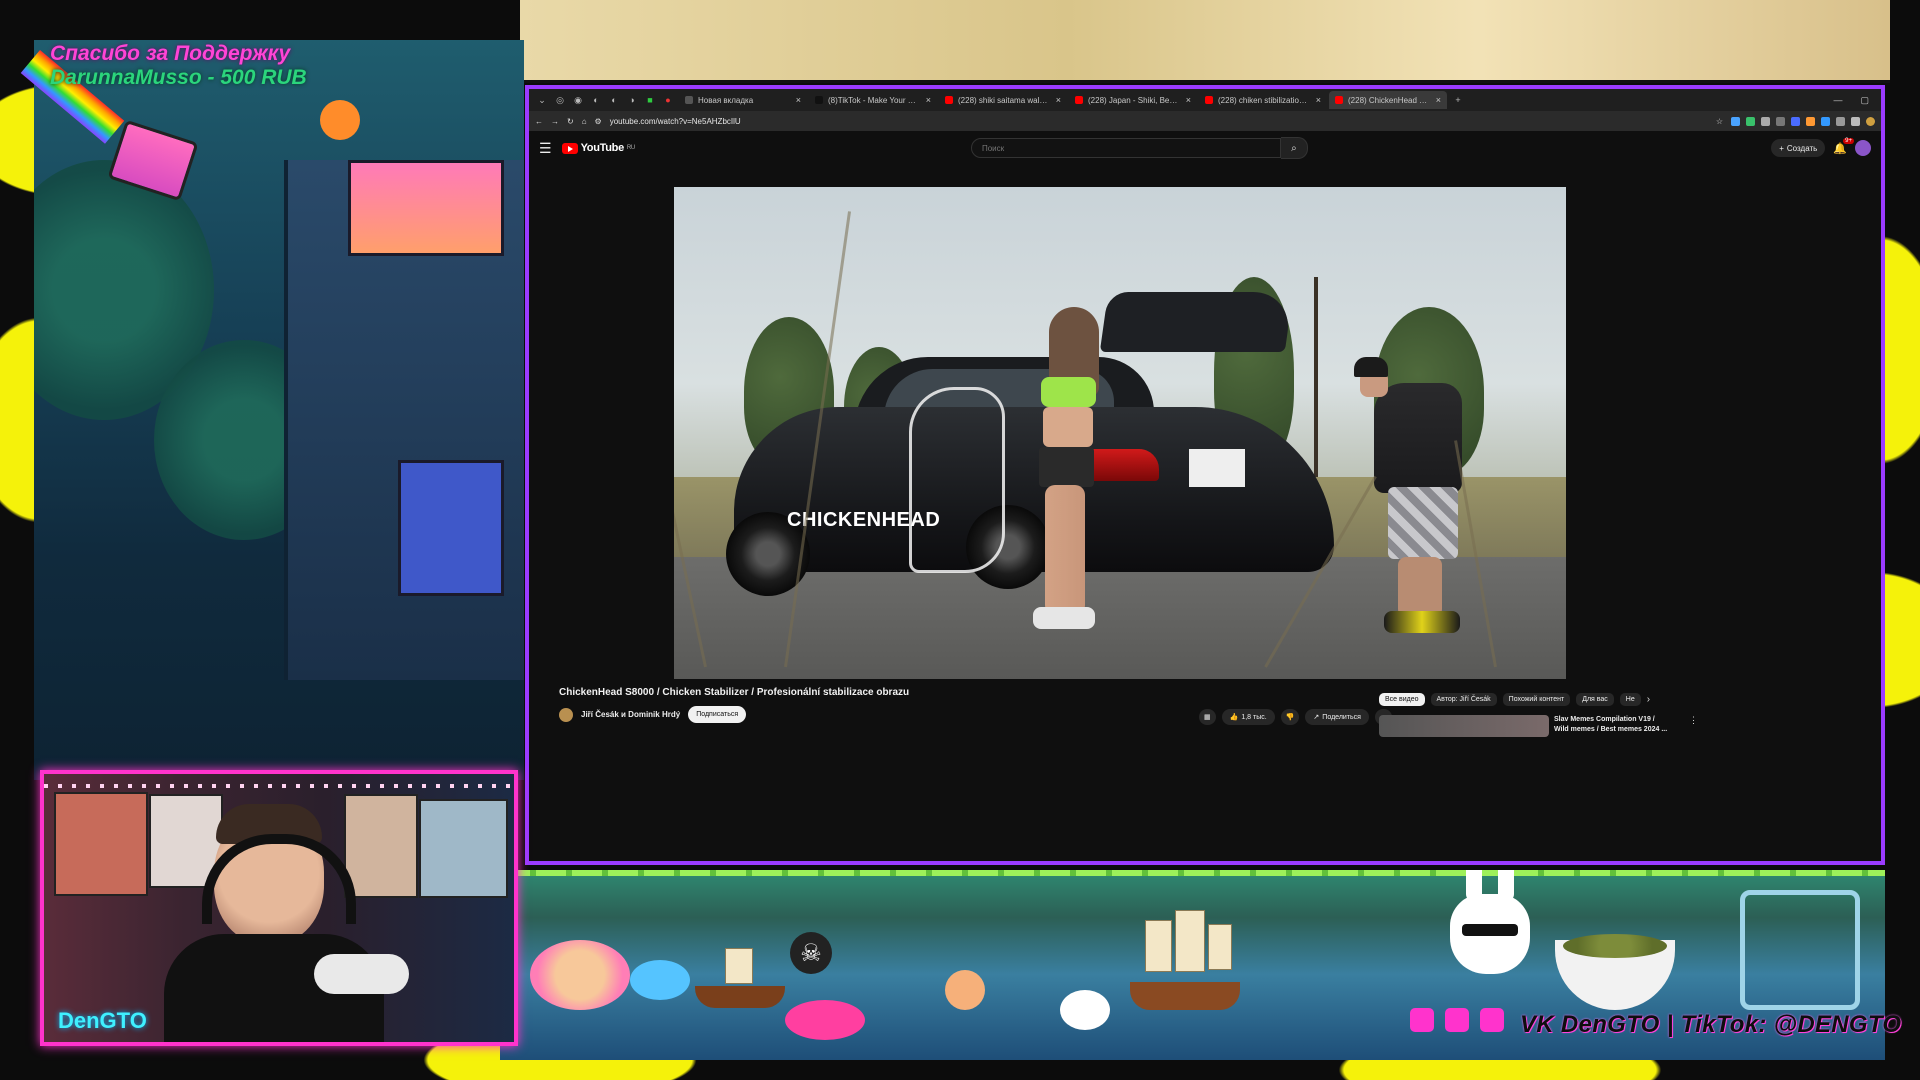 Image resolution: width=1920 pixels, height=1080 pixels. What do you see at coordinates (1863, 148) in the screenshot?
I see `account-avatar` at bounding box center [1863, 148].